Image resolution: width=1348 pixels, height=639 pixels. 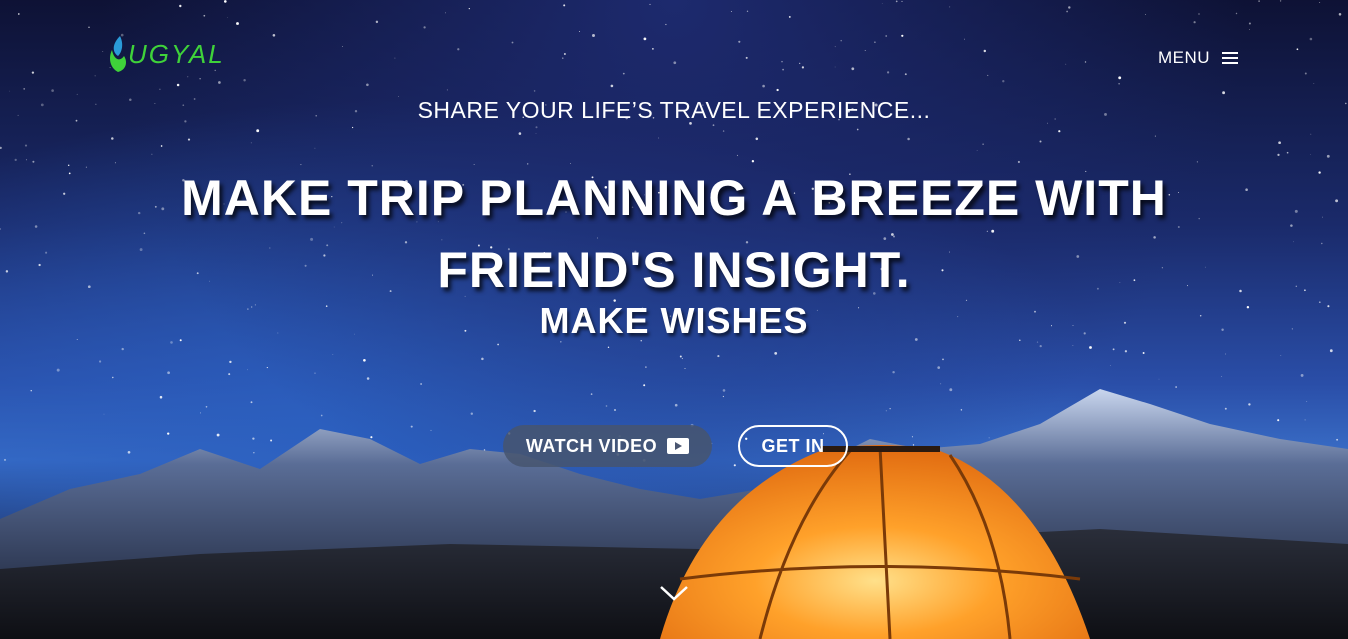 I want to click on brand-name: UGYAL, so click(x=176, y=53).